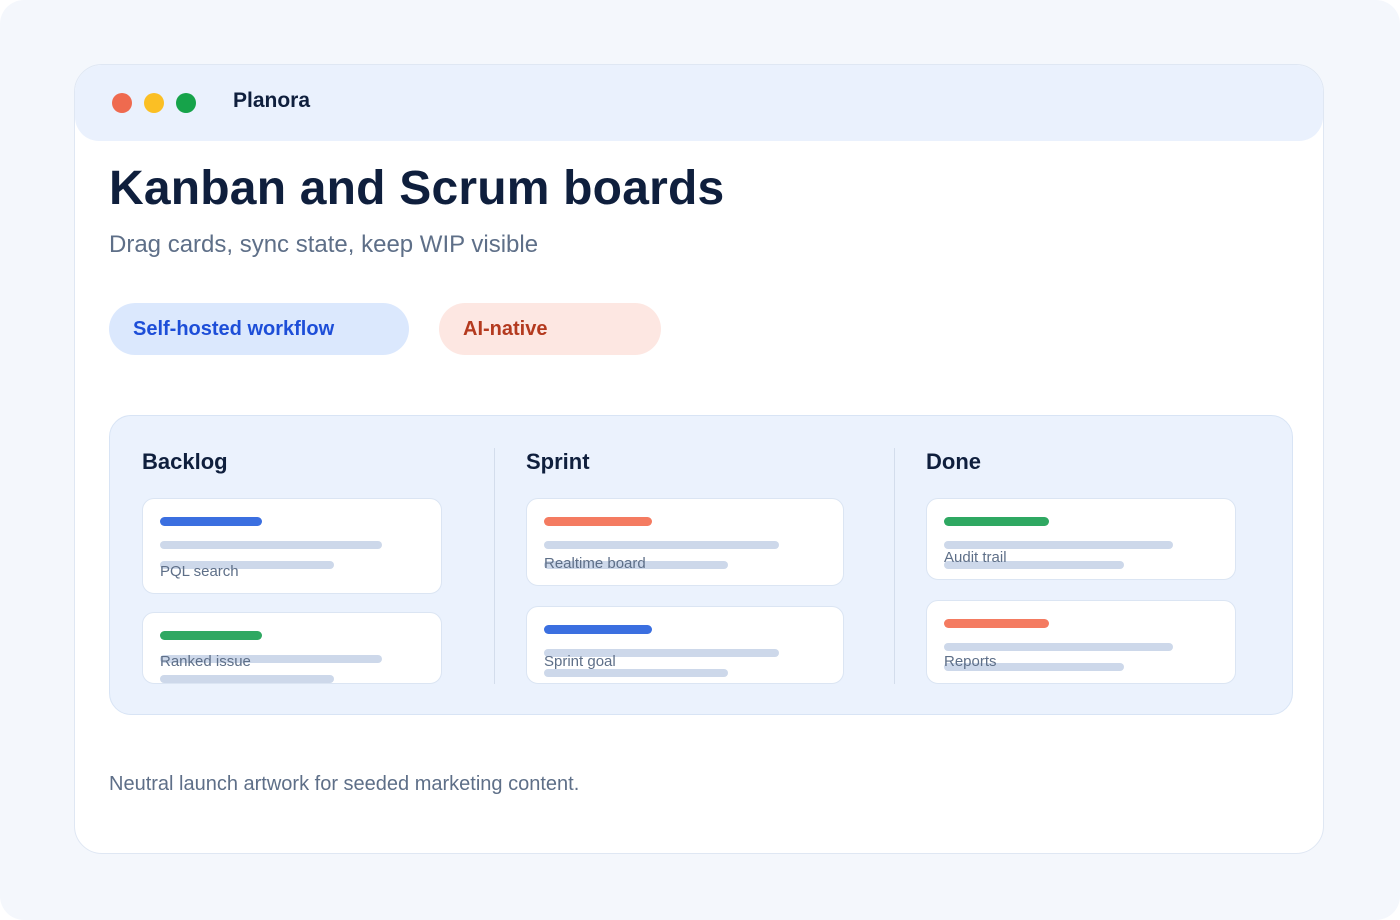  Describe the element at coordinates (685, 645) in the screenshot. I see `board-card: Sprint goal` at that location.